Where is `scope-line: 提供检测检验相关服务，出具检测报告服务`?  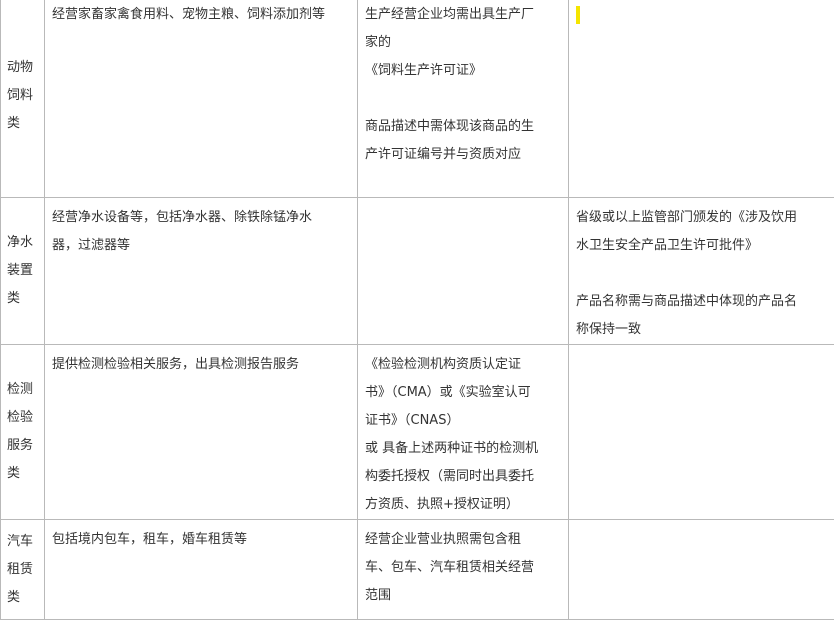
scope-line: 提供检测检验相关服务，出具检测报告服务 is located at coordinates (201, 365).